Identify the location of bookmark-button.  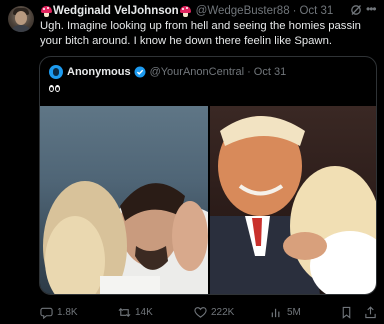
(346, 312).